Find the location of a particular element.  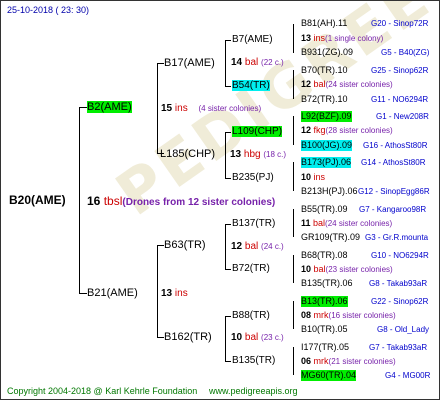

gen3-queen-4: B235(PJ) is located at coordinates (253, 177).